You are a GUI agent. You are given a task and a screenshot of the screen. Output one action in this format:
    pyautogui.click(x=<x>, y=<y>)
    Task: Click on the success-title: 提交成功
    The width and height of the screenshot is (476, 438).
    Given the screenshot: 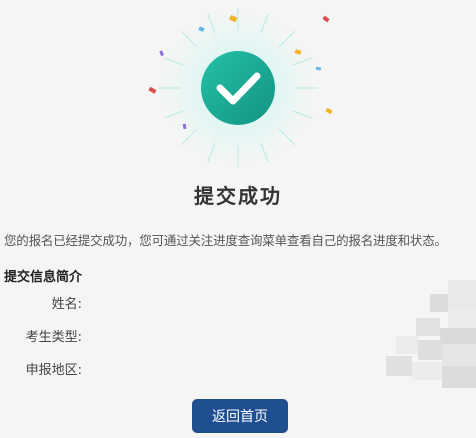 What is the action you would take?
    pyautogui.click(x=238, y=196)
    